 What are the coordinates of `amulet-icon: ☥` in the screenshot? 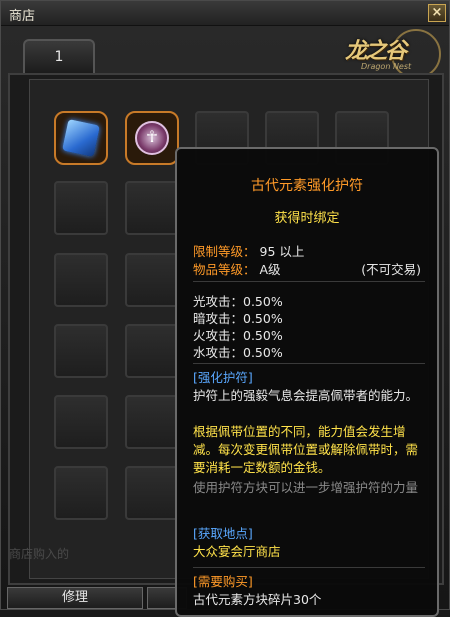 It's located at (152, 138).